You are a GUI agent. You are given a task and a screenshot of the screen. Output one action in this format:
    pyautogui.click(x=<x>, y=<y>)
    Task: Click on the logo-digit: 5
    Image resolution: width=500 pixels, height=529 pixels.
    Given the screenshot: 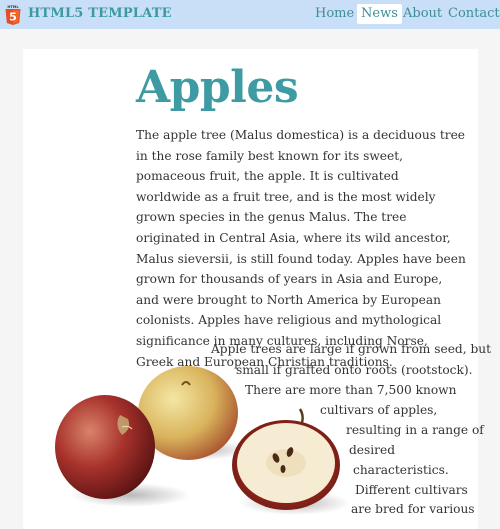 What is the action you would take?
    pyautogui.click(x=13, y=17)
    